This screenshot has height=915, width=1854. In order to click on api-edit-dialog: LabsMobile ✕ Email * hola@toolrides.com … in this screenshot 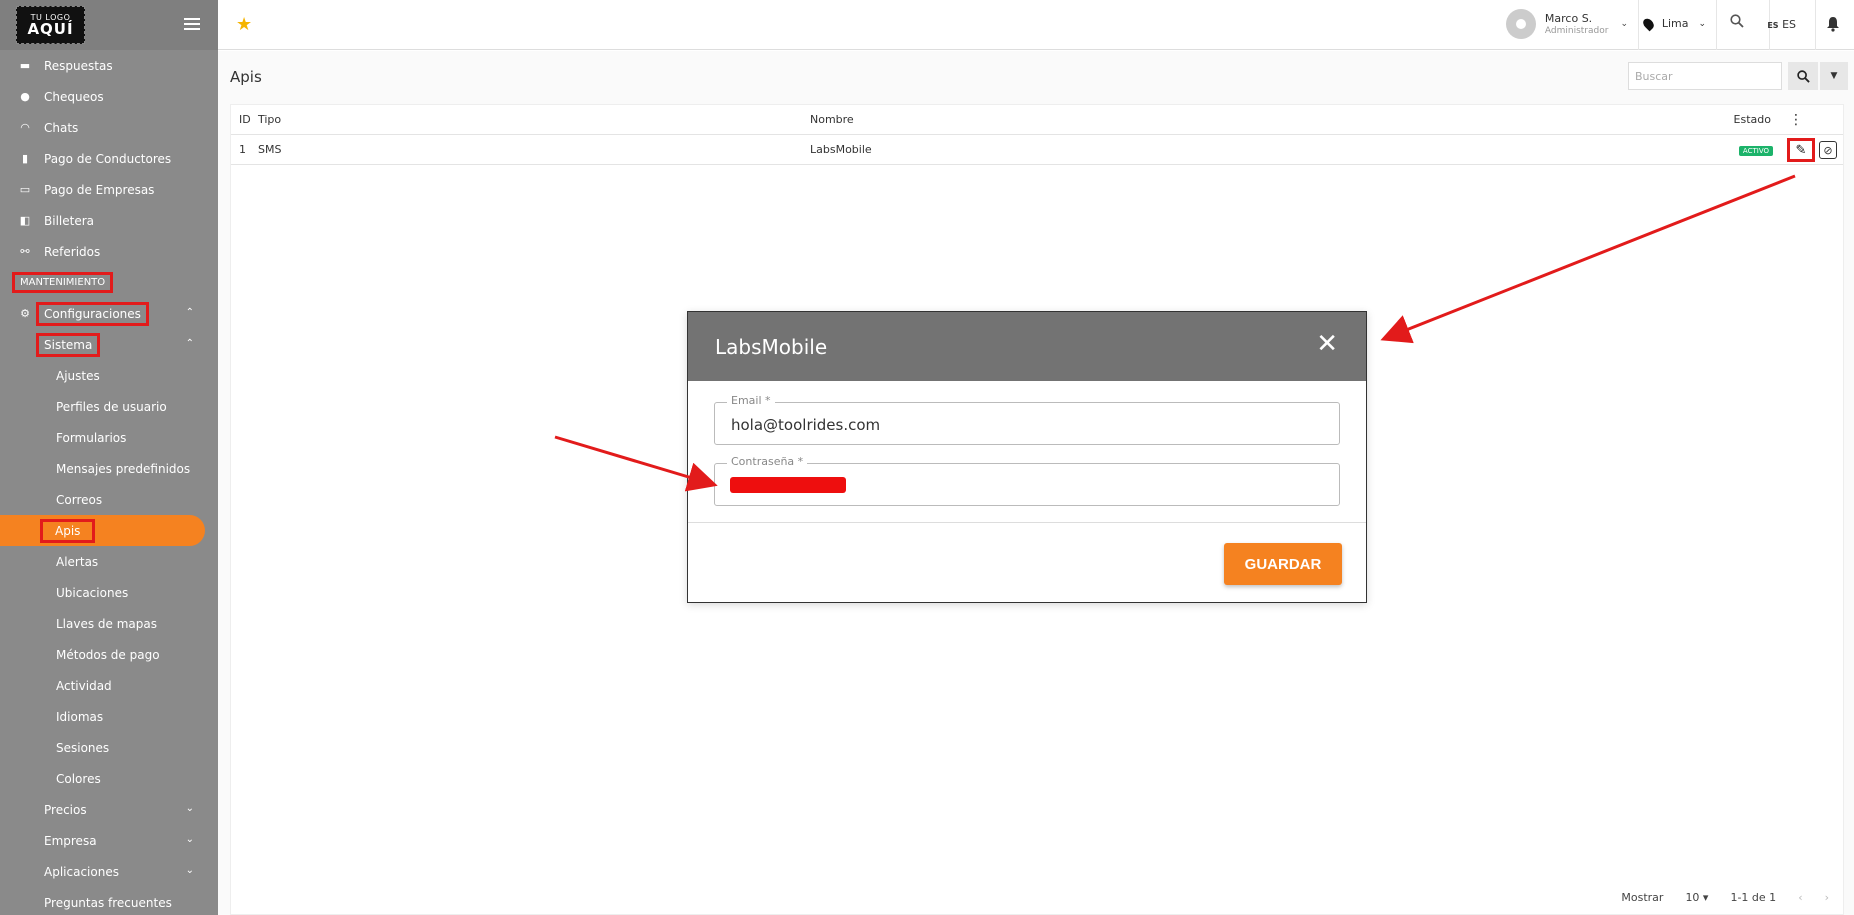, I will do `click(1027, 457)`.